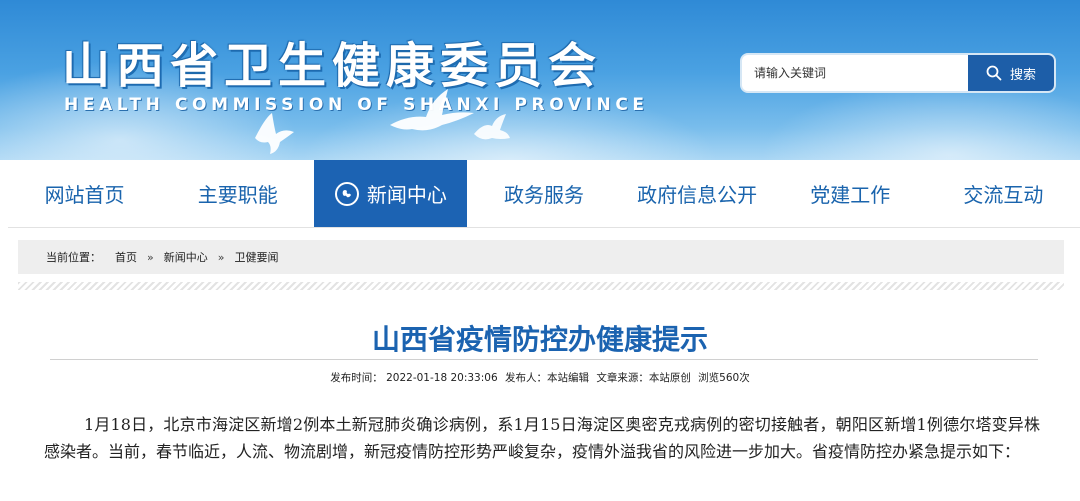 The width and height of the screenshot is (1080, 501). What do you see at coordinates (186, 257) in the screenshot?
I see `breadcrumb-link-news: 新闻中心` at bounding box center [186, 257].